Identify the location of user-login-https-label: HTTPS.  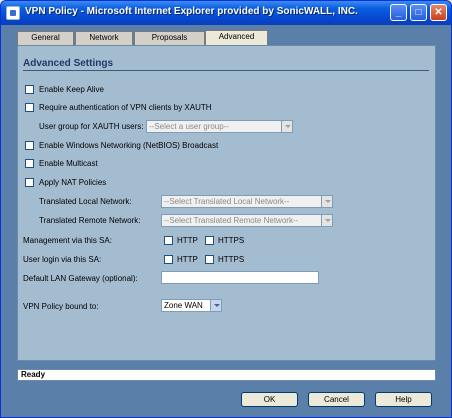
(231, 259).